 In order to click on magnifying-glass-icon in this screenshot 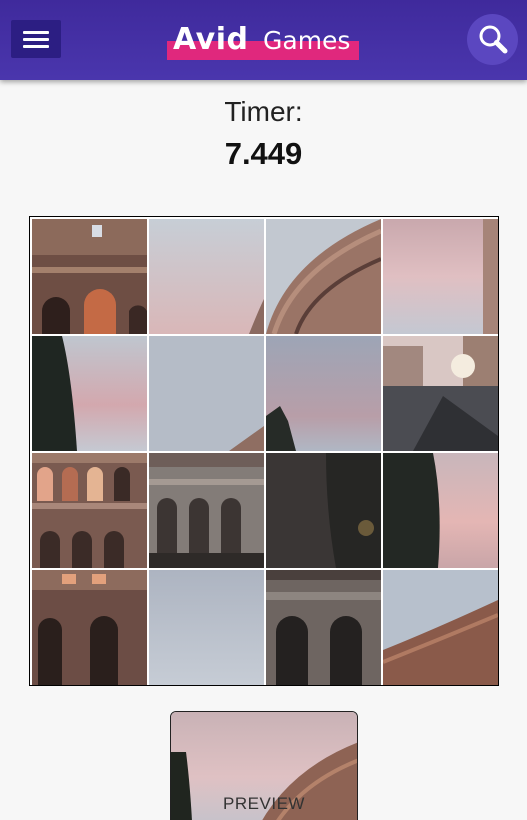, I will do `click(493, 39)`.